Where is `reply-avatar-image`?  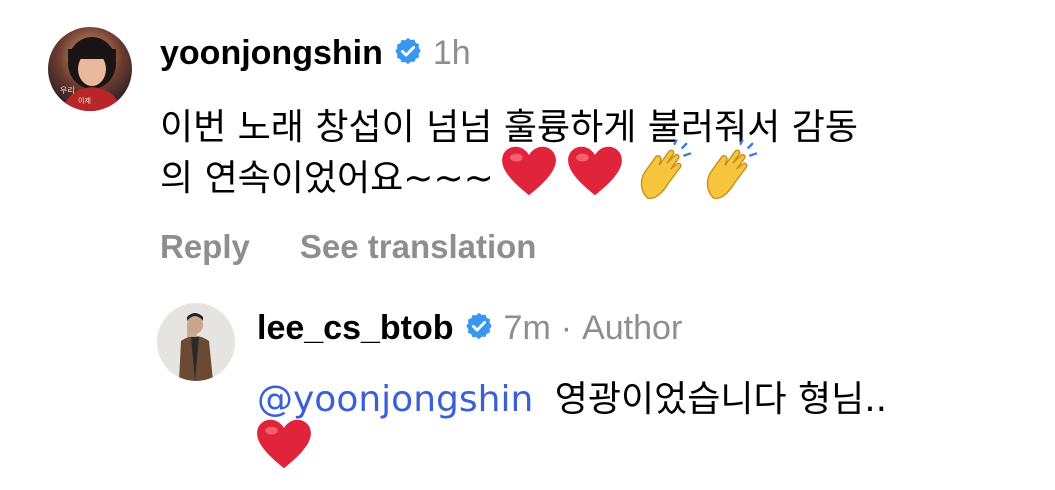 reply-avatar-image is located at coordinates (196, 342).